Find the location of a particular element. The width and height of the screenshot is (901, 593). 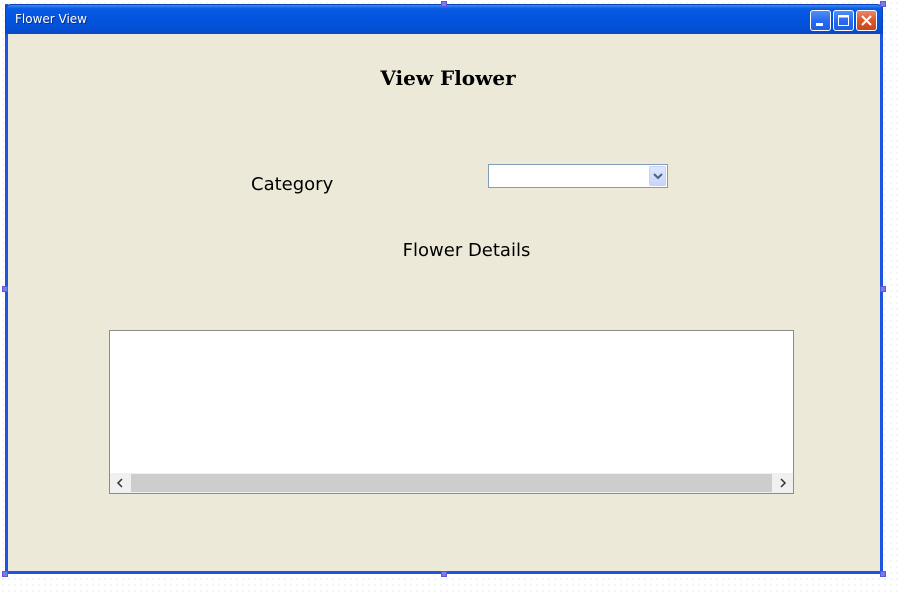

resize-handle-bottom-left is located at coordinates (5, 574).